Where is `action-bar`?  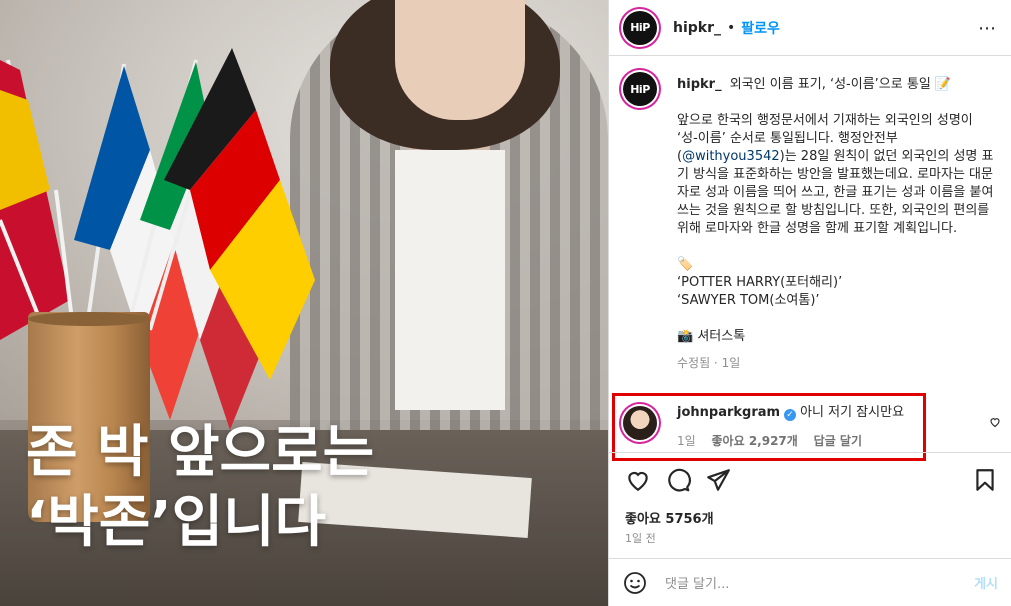 action-bar is located at coordinates (810, 479).